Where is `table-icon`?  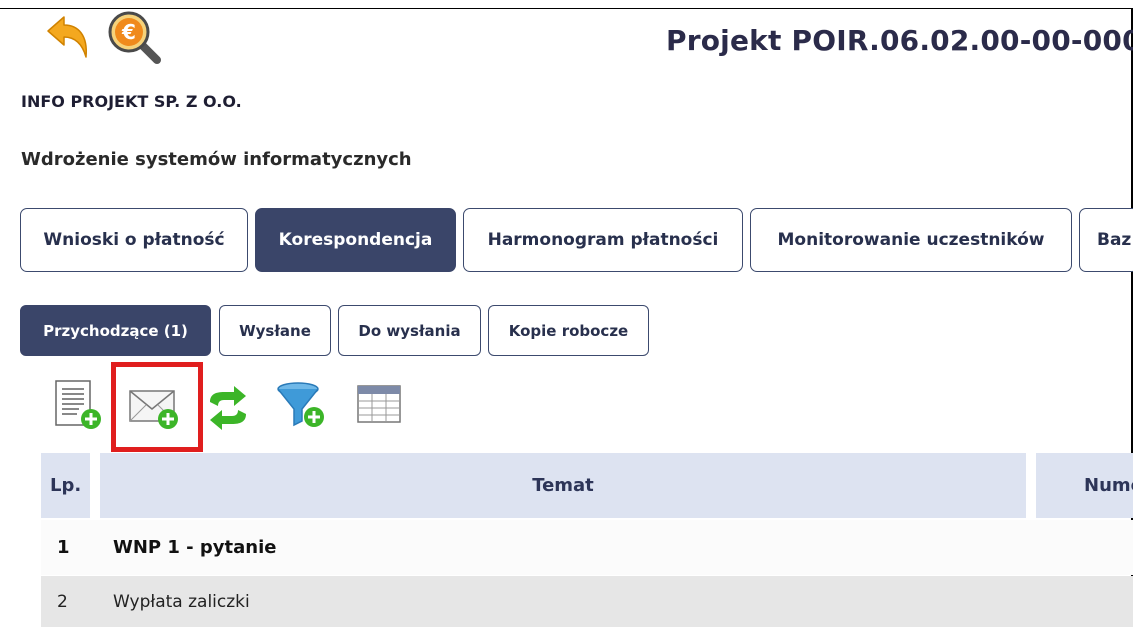 table-icon is located at coordinates (380, 407).